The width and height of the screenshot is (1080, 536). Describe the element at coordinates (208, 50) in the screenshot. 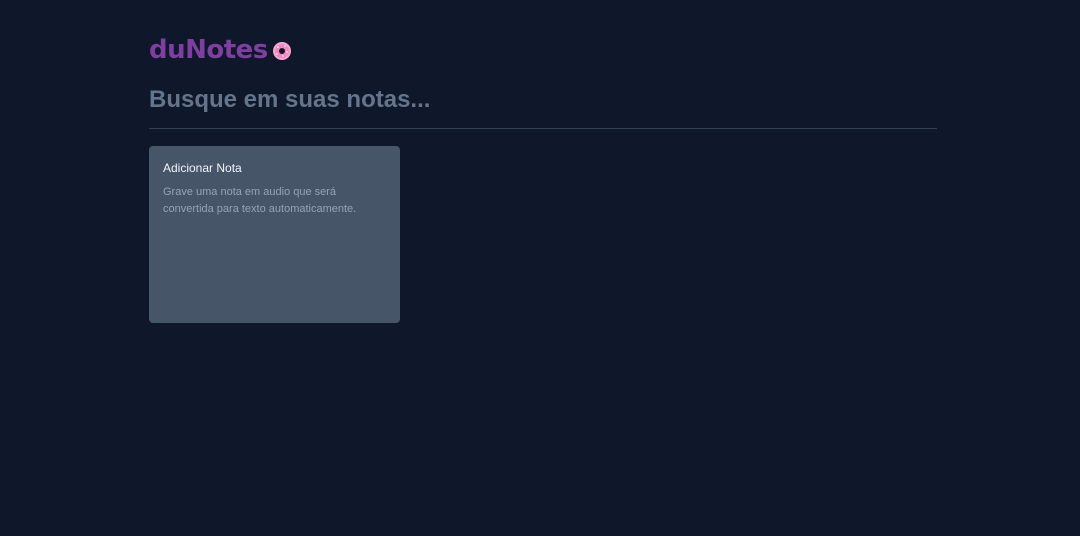

I see `app-logo-text: duNotes` at that location.